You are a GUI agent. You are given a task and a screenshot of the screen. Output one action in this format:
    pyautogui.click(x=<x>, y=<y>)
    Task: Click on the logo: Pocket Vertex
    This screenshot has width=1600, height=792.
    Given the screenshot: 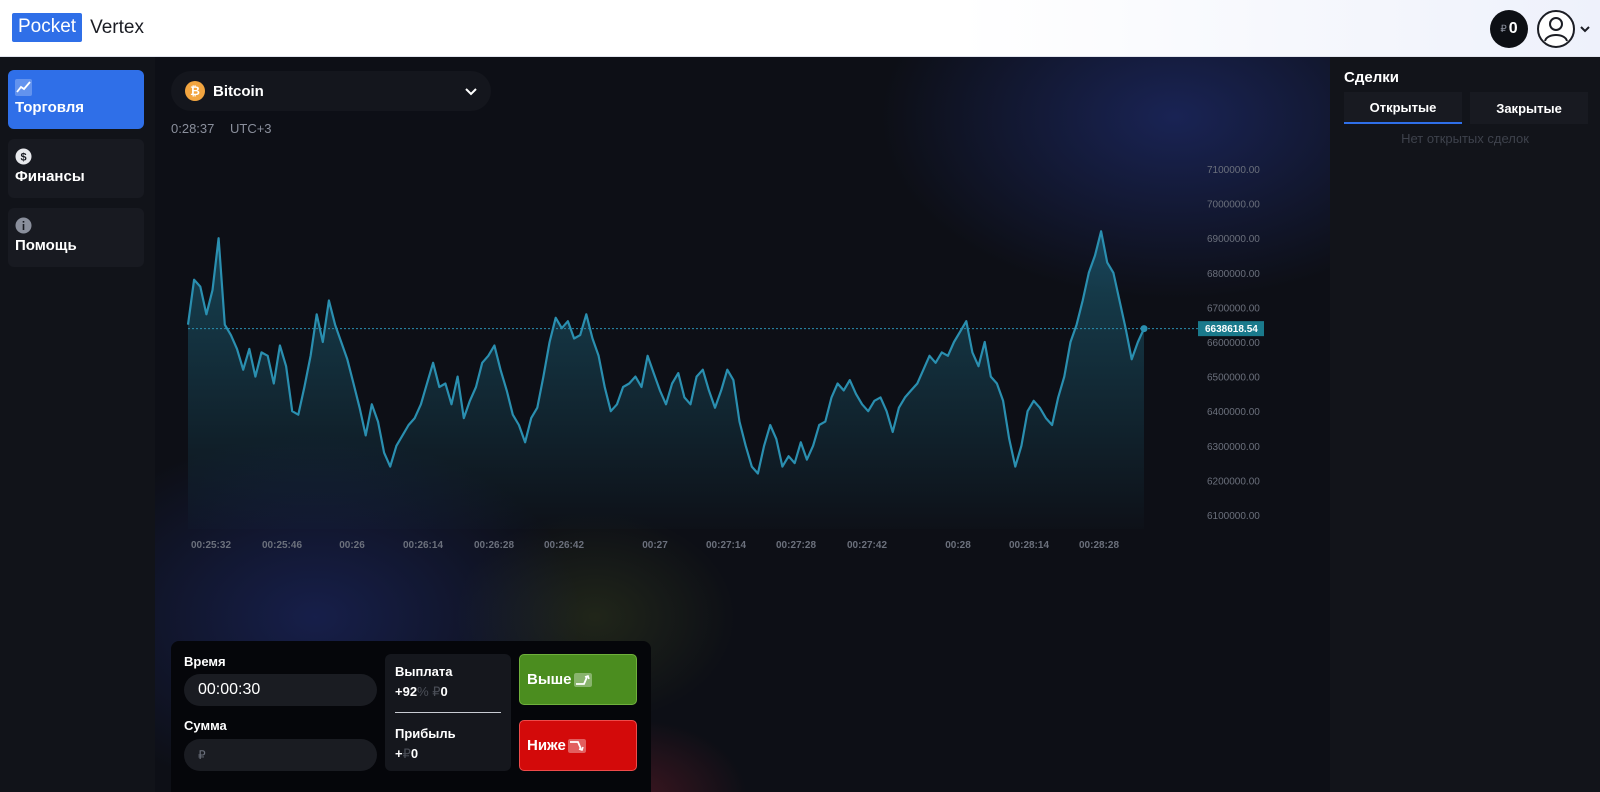 What is the action you would take?
    pyautogui.click(x=78, y=27)
    